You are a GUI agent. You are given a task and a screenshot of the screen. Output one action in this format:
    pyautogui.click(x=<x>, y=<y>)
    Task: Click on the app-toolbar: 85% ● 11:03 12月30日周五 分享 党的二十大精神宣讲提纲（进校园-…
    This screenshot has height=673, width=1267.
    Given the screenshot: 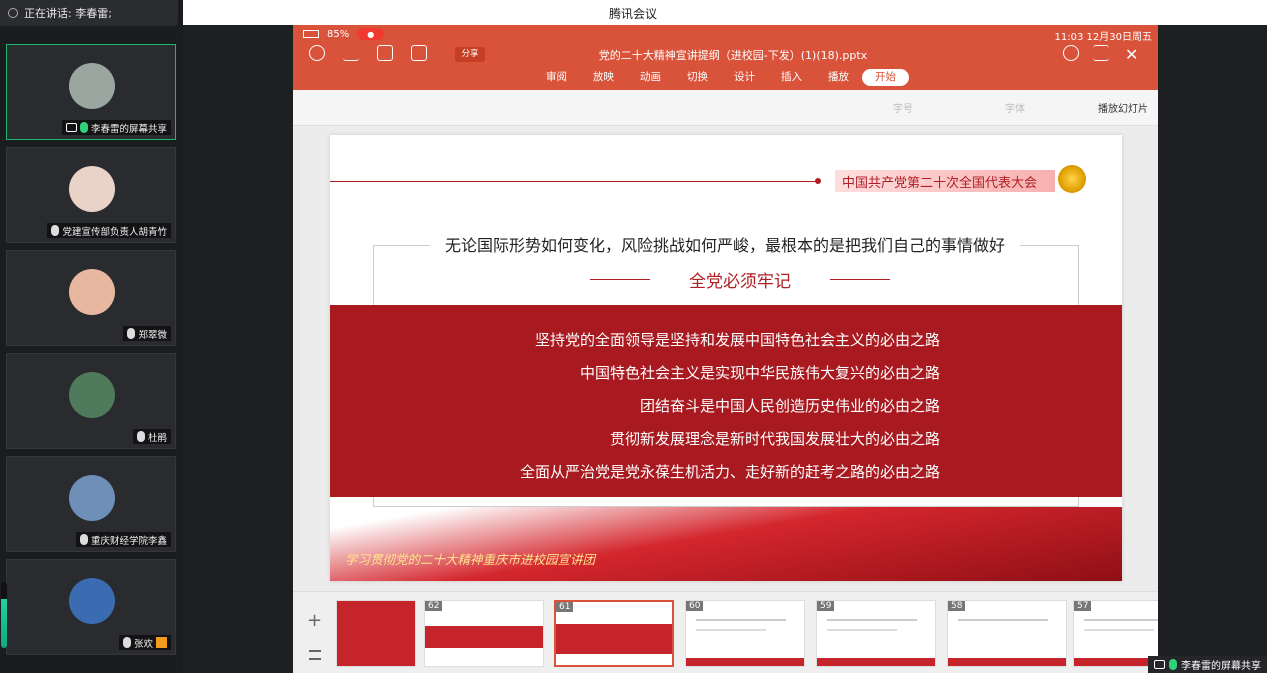 What is the action you would take?
    pyautogui.click(x=725, y=57)
    